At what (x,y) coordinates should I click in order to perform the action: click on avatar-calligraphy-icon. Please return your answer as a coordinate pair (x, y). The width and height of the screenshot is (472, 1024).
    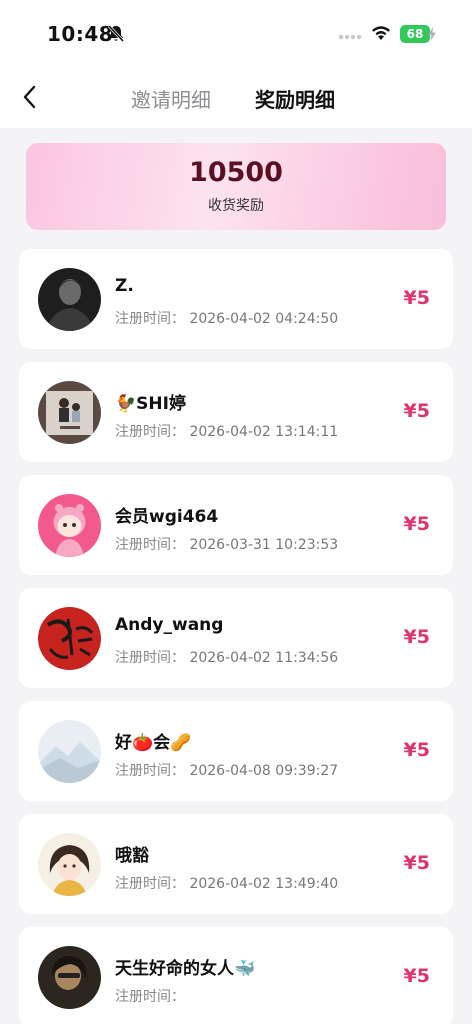
    Looking at the image, I should click on (69, 638).